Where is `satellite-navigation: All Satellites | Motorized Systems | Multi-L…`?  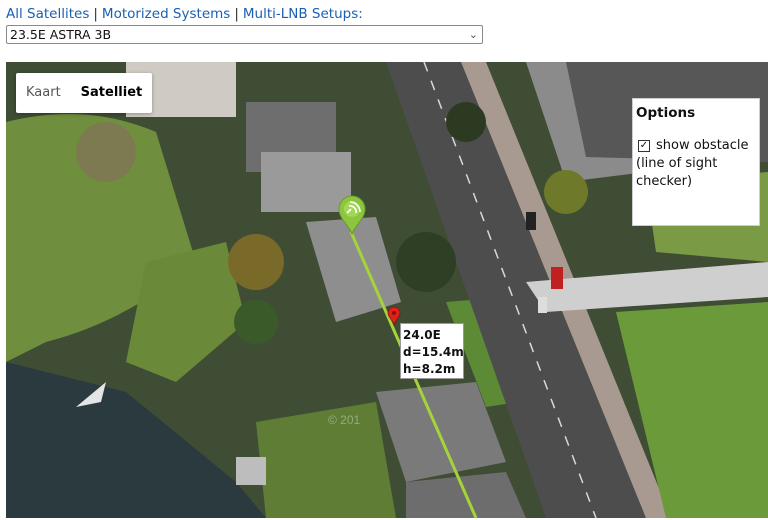 satellite-navigation: All Satellites | Motorized Systems | Multi-L… is located at coordinates (184, 14).